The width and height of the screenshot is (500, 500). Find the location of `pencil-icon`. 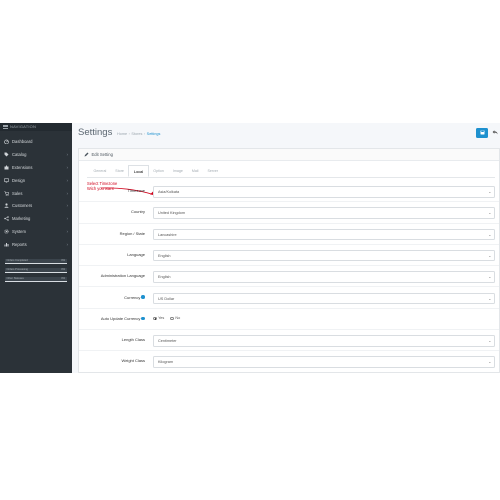

pencil-icon is located at coordinates (86, 154).